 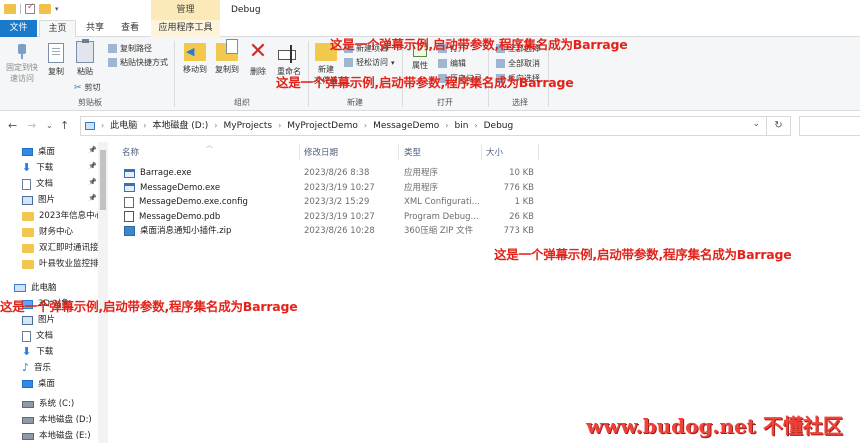 I want to click on cut-button: ✂ 剪切, so click(x=87, y=87).